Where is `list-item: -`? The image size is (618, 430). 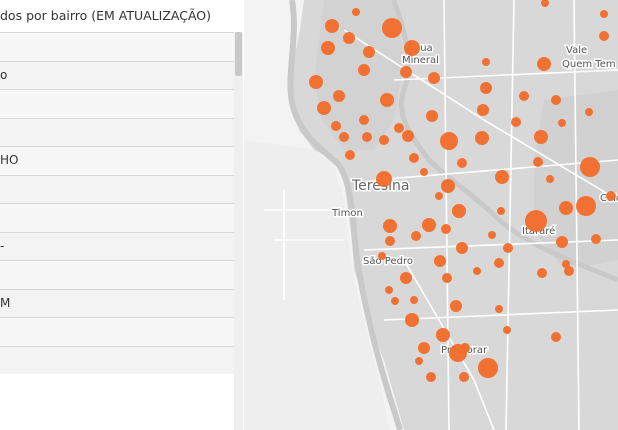
list-item: - is located at coordinates (117, 245).